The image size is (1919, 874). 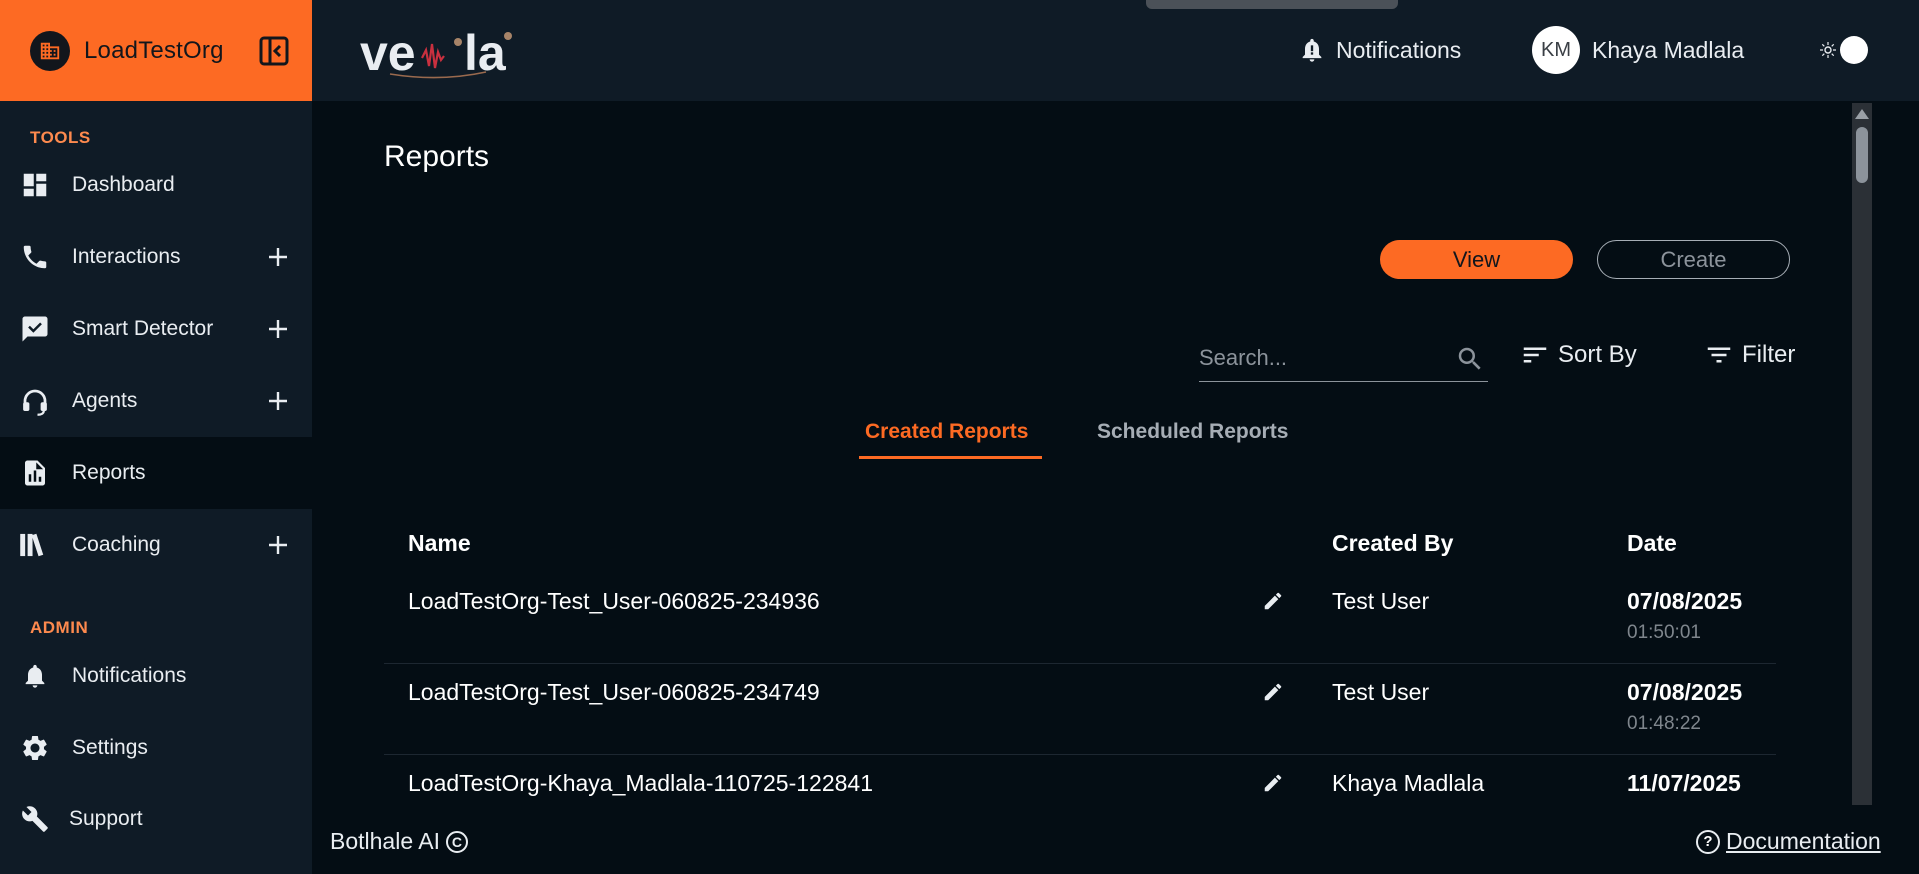 I want to click on filter-button: Filter, so click(x=1749, y=355).